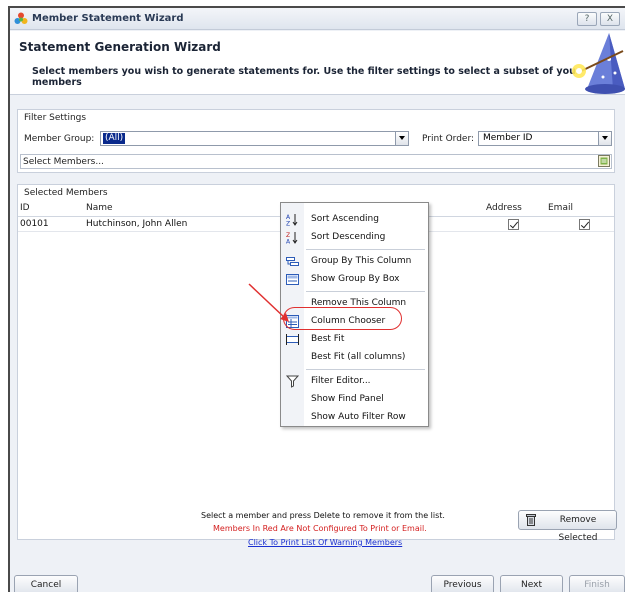 The width and height of the screenshot is (625, 592). What do you see at coordinates (268, 302) in the screenshot?
I see `annotation-arrow` at bounding box center [268, 302].